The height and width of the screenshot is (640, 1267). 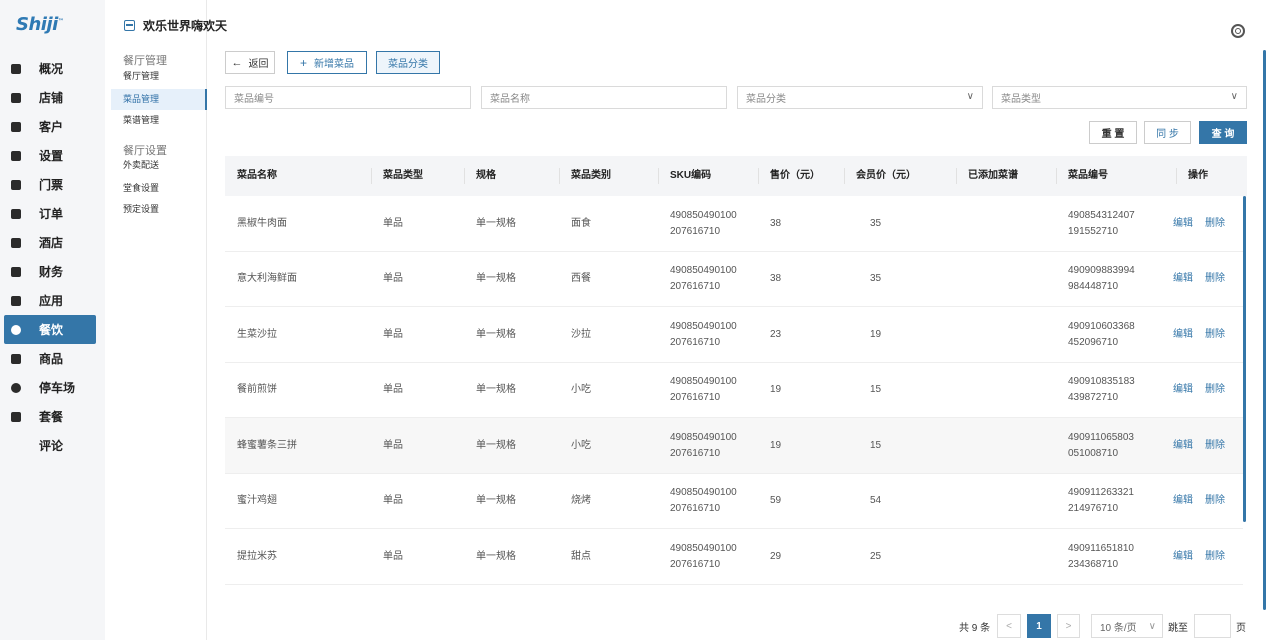 I want to click on reset-button: 重 置, so click(x=1113, y=132).